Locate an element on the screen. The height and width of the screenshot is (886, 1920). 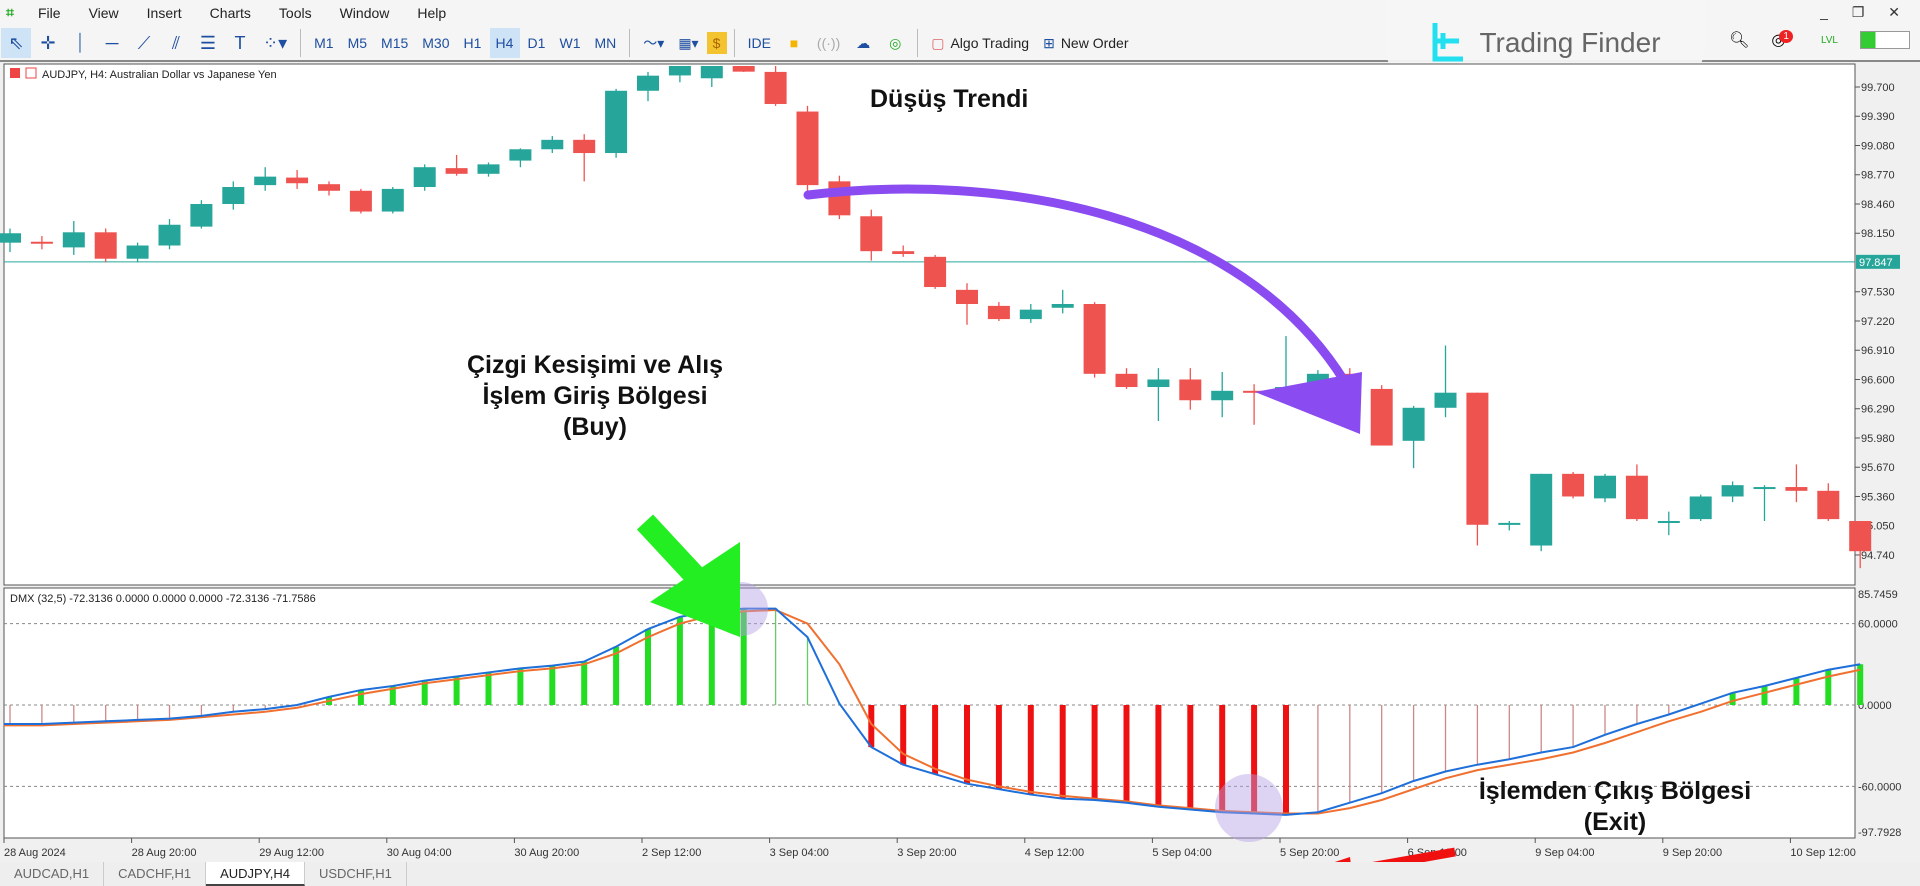
time-label: 3 Sep 20:00 is located at coordinates (926, 853).